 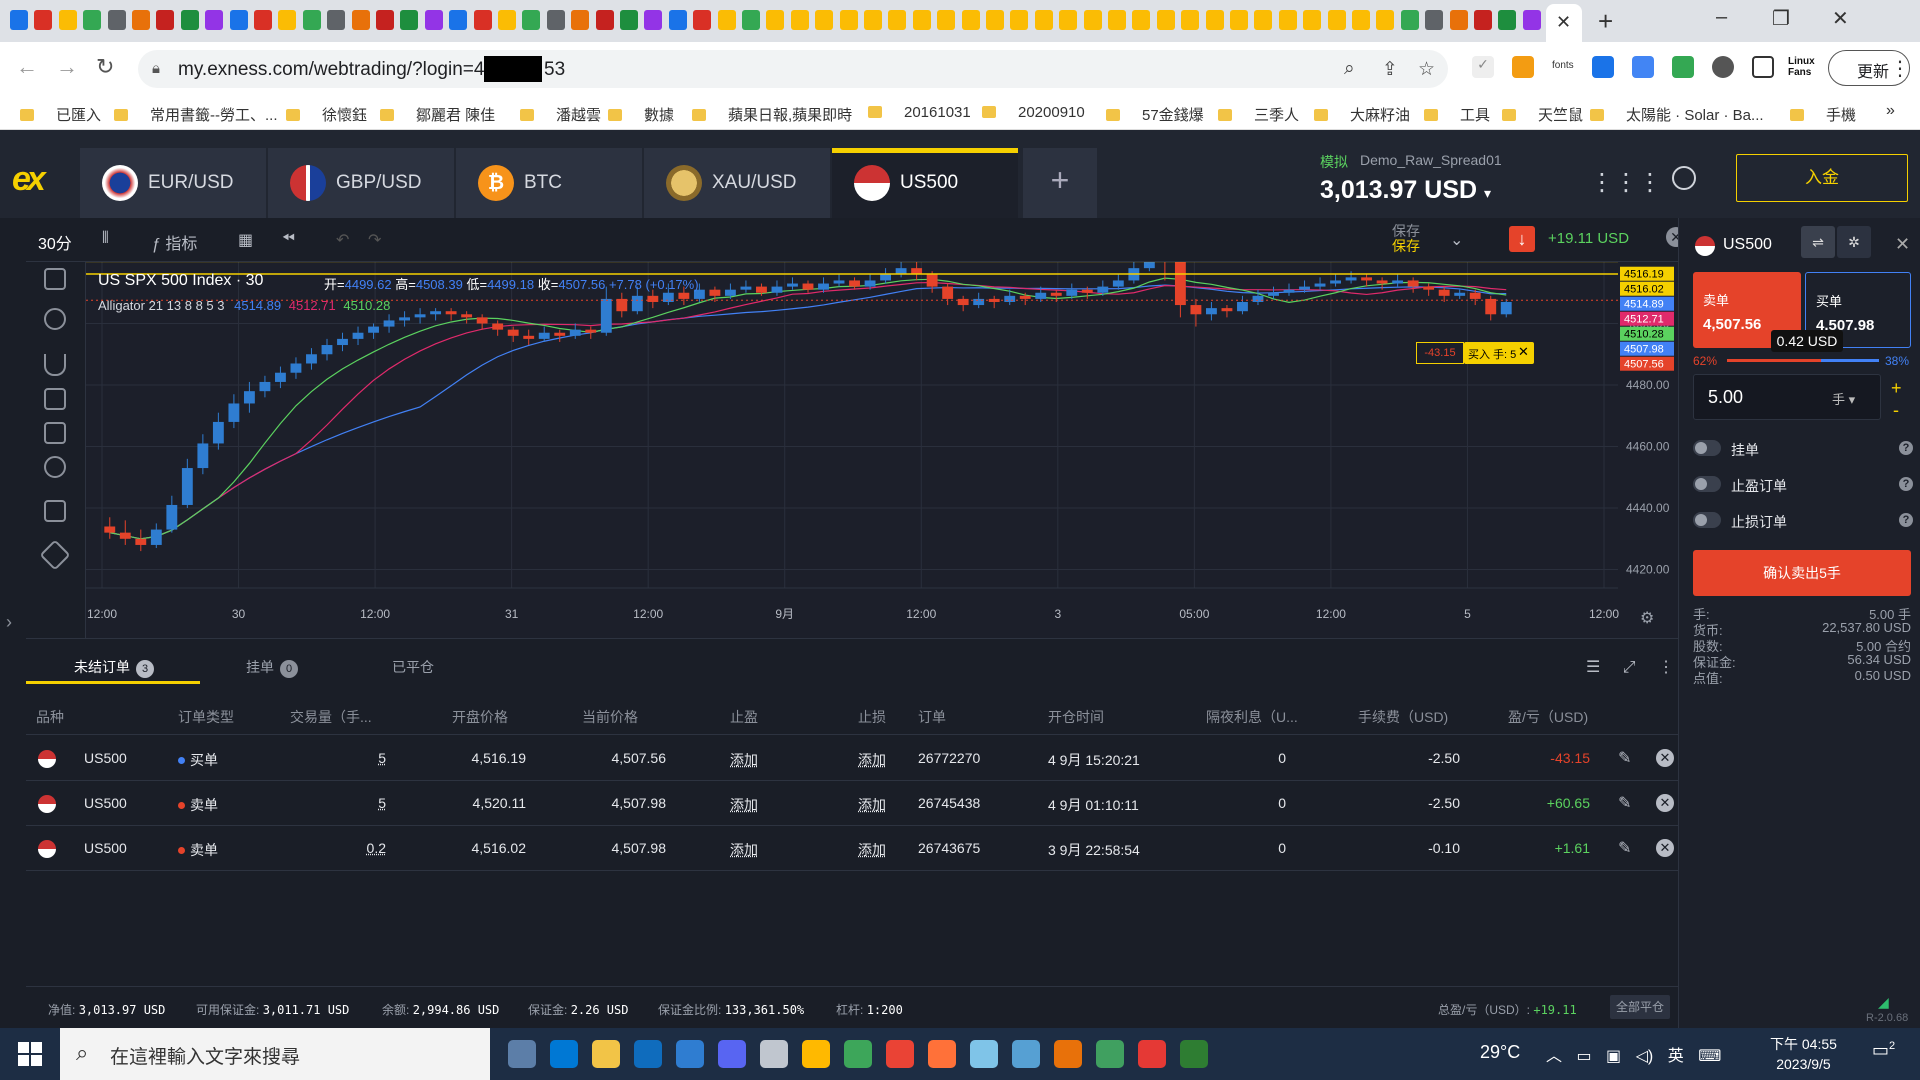 I want to click on sell-direction-icon: ↓, so click(x=1522, y=239).